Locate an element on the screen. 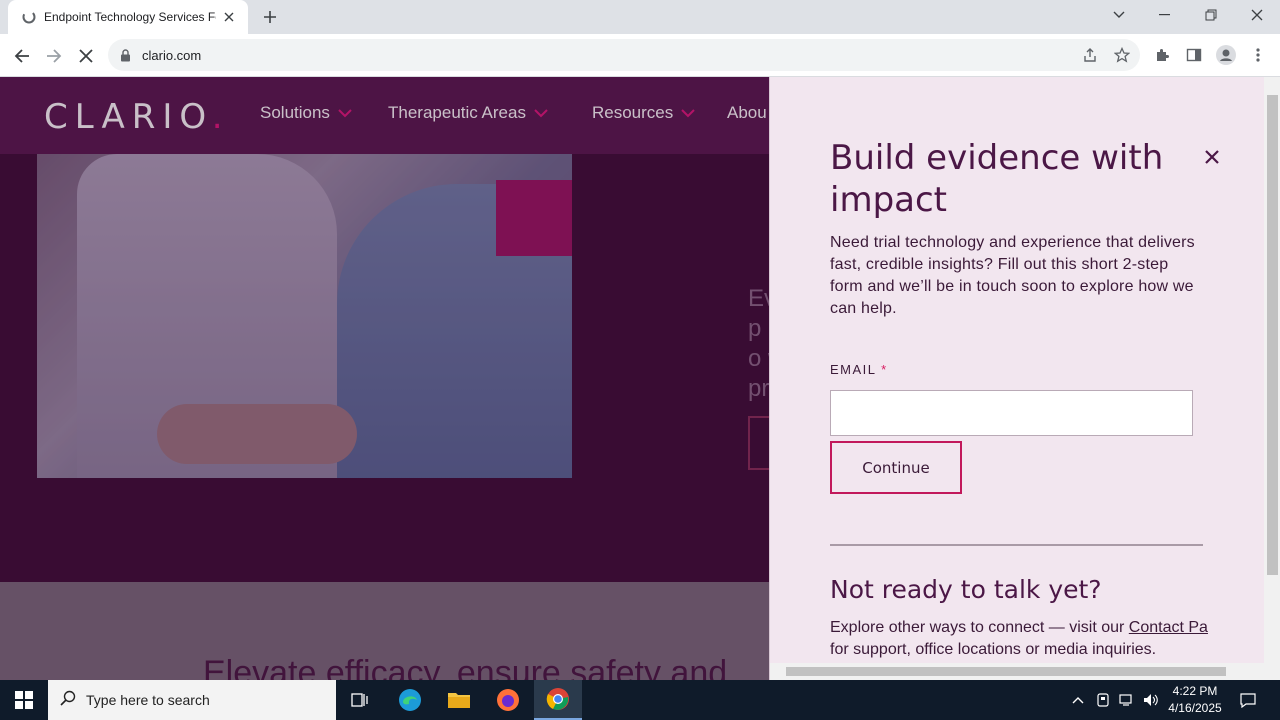 The width and height of the screenshot is (1280, 720). extensions-icon is located at coordinates (1162, 55).